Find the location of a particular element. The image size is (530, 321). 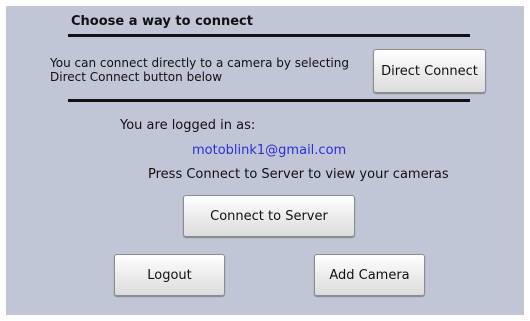

logged-in-label: You are logged in as: is located at coordinates (188, 125).